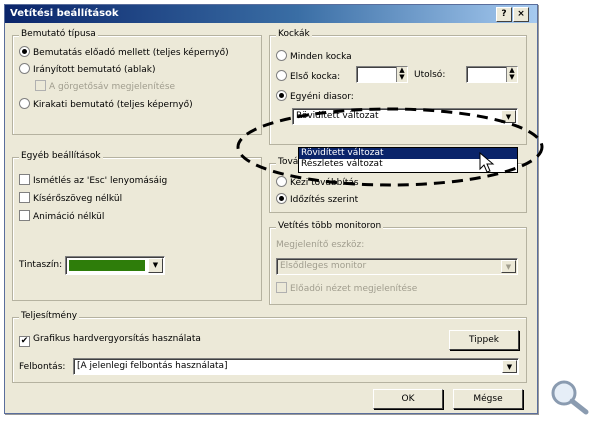 Image resolution: width=606 pixels, height=421 pixels. I want to click on pen-color-swatch, so click(107, 265).